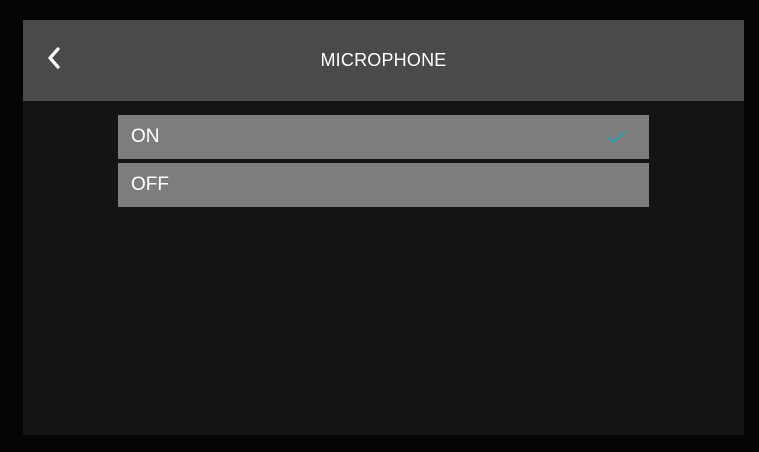 This screenshot has width=759, height=452. What do you see at coordinates (145, 136) in the screenshot?
I see `option-label: ON` at bounding box center [145, 136].